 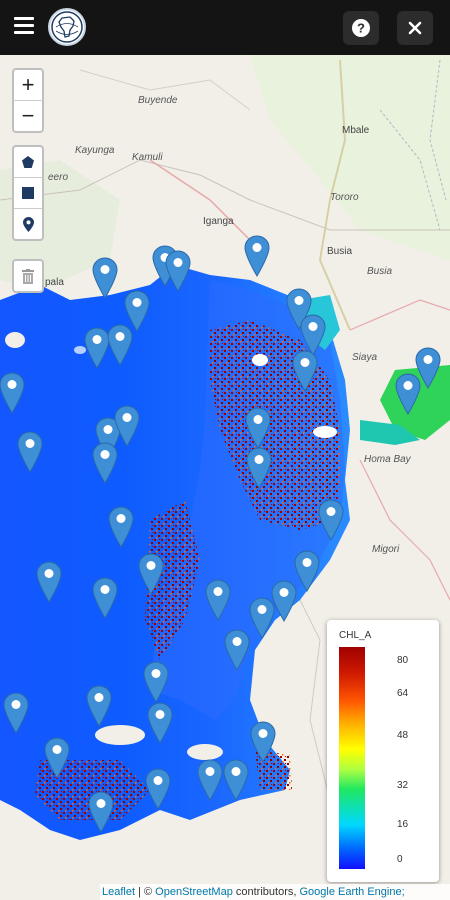 I want to click on zoom-in-button: +, so click(x=28, y=85).